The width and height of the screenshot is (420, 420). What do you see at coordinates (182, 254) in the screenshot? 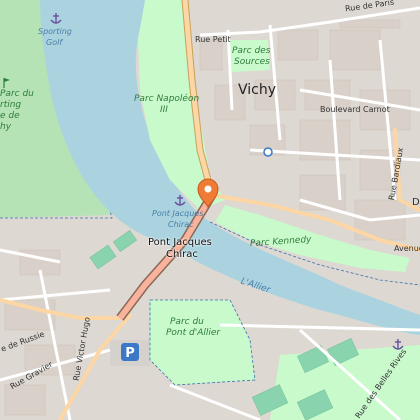
I see `bridge-label-2: Chirac` at bounding box center [182, 254].